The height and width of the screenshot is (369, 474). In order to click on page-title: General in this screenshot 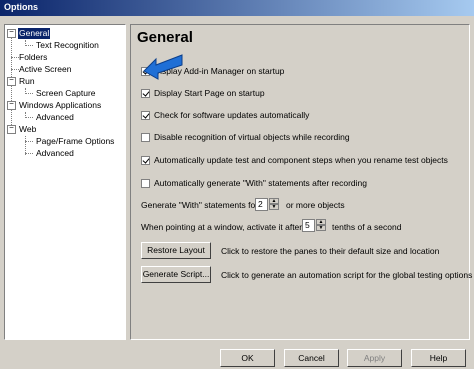, I will do `click(165, 37)`.